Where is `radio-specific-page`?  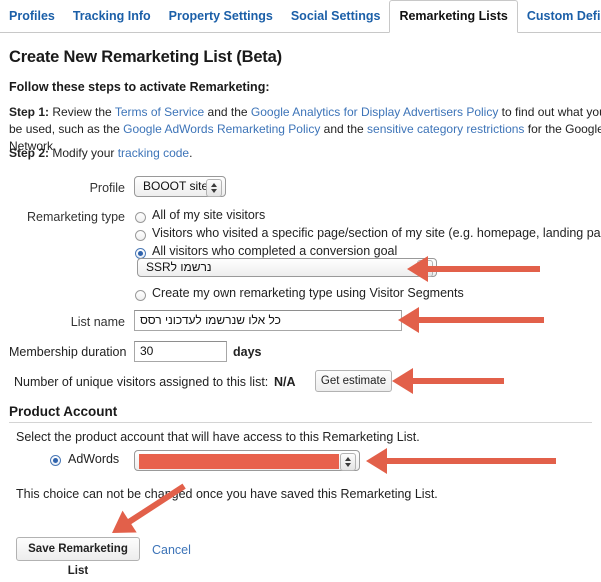 radio-specific-page is located at coordinates (140, 235).